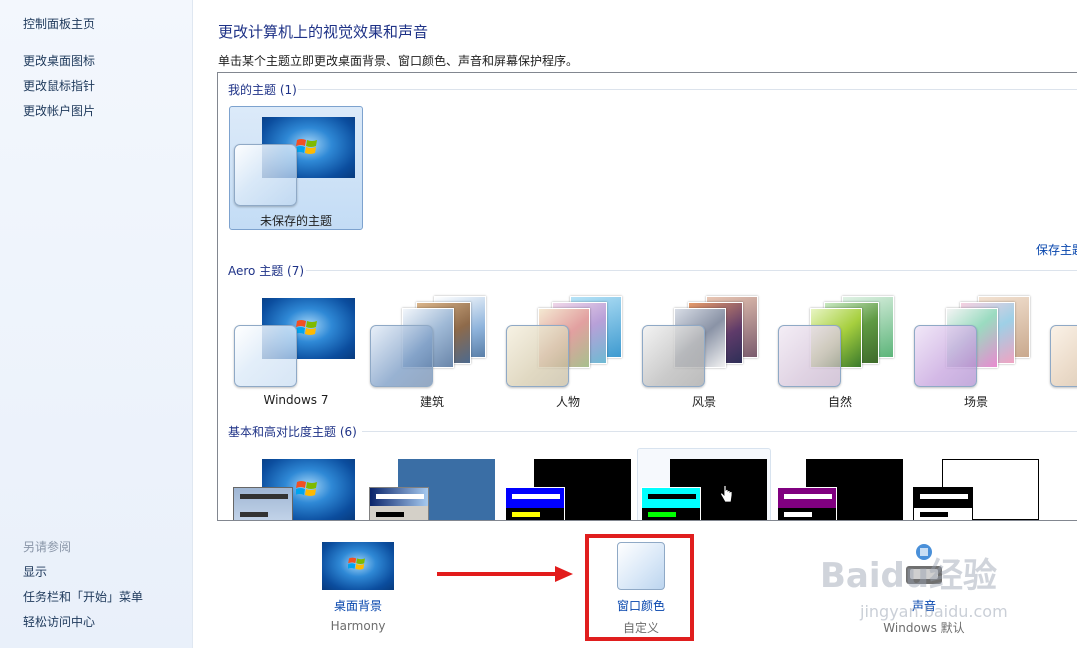 The height and width of the screenshot is (648, 1077). What do you see at coordinates (567, 402) in the screenshot?
I see `theme-label: 人物` at bounding box center [567, 402].